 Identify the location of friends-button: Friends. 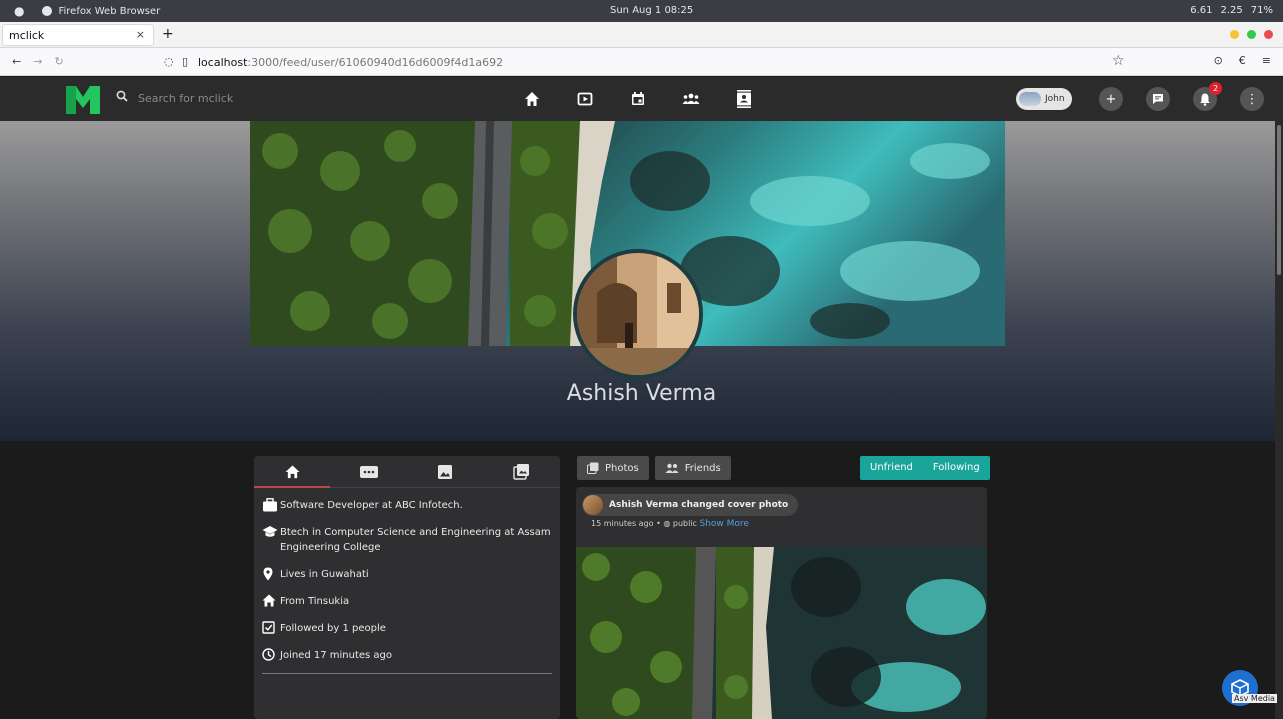
(692, 468).